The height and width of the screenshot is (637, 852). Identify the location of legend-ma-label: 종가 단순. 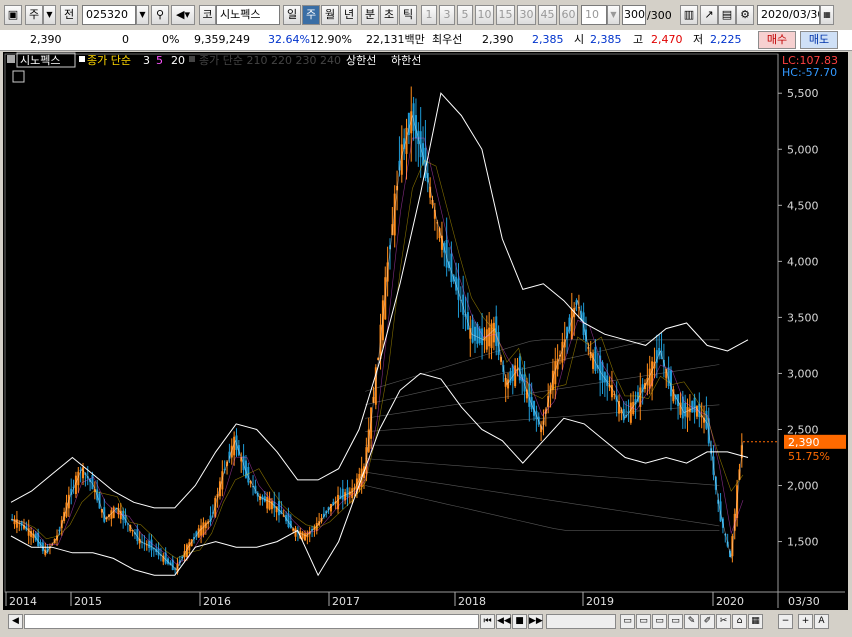
(109, 60).